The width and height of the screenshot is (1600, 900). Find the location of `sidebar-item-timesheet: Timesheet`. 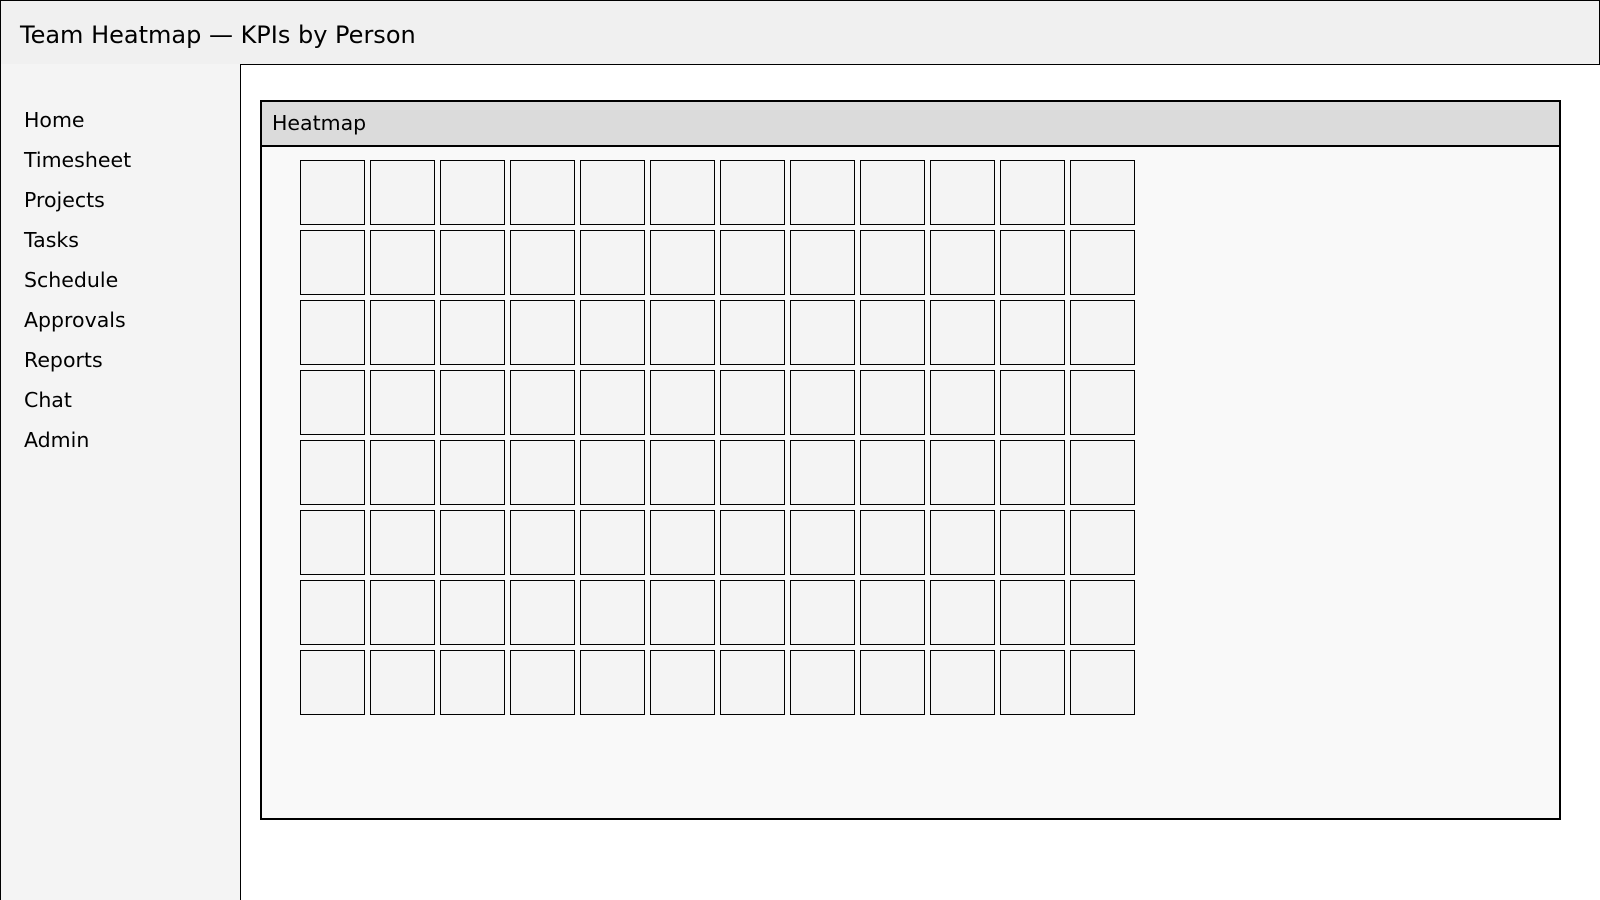

sidebar-item-timesheet: Timesheet is located at coordinates (77, 160).